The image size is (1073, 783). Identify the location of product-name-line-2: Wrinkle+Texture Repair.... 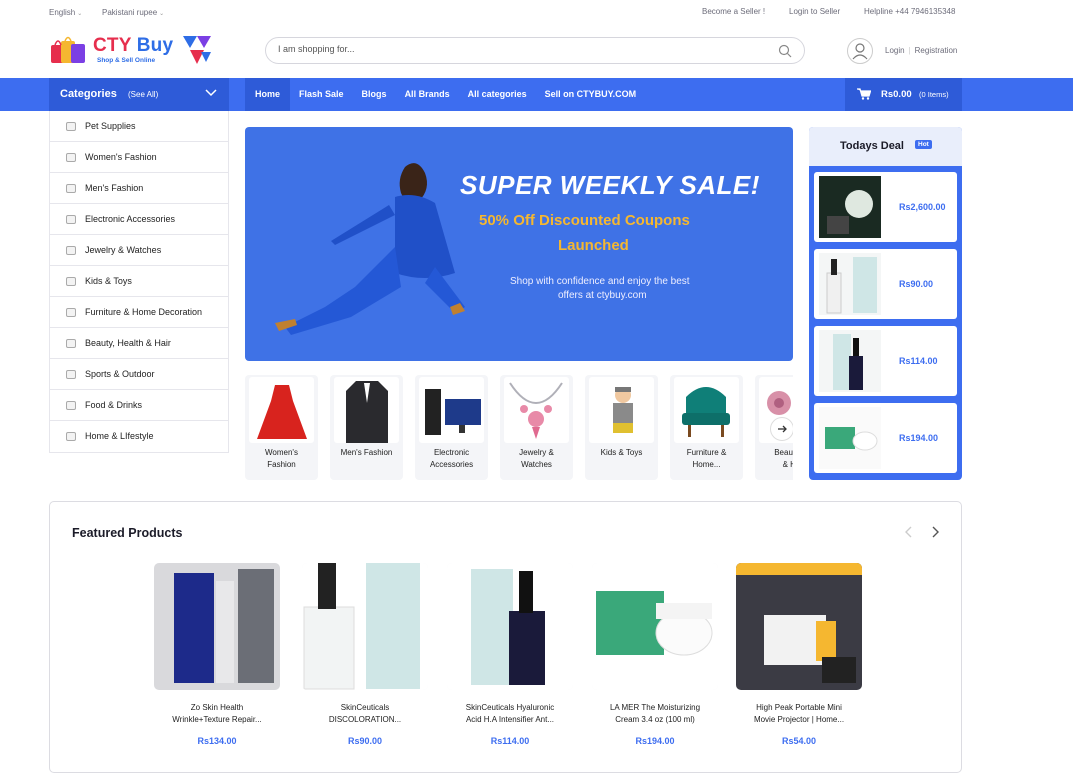
(217, 719).